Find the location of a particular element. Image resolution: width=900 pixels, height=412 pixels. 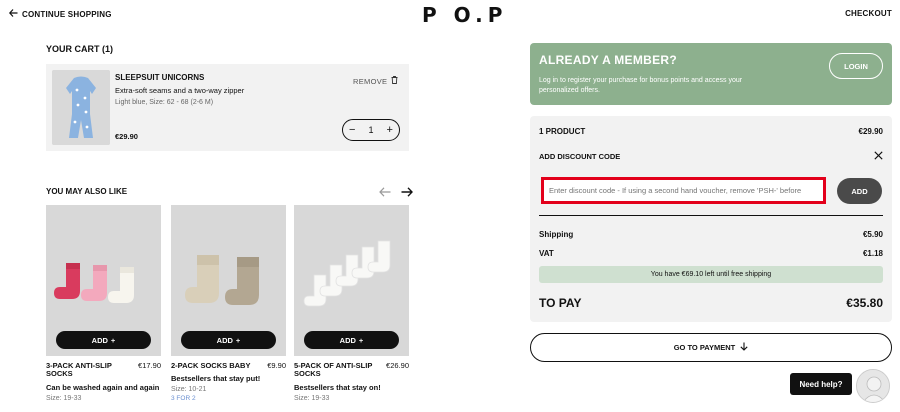

cart-item-image is located at coordinates (81, 107).